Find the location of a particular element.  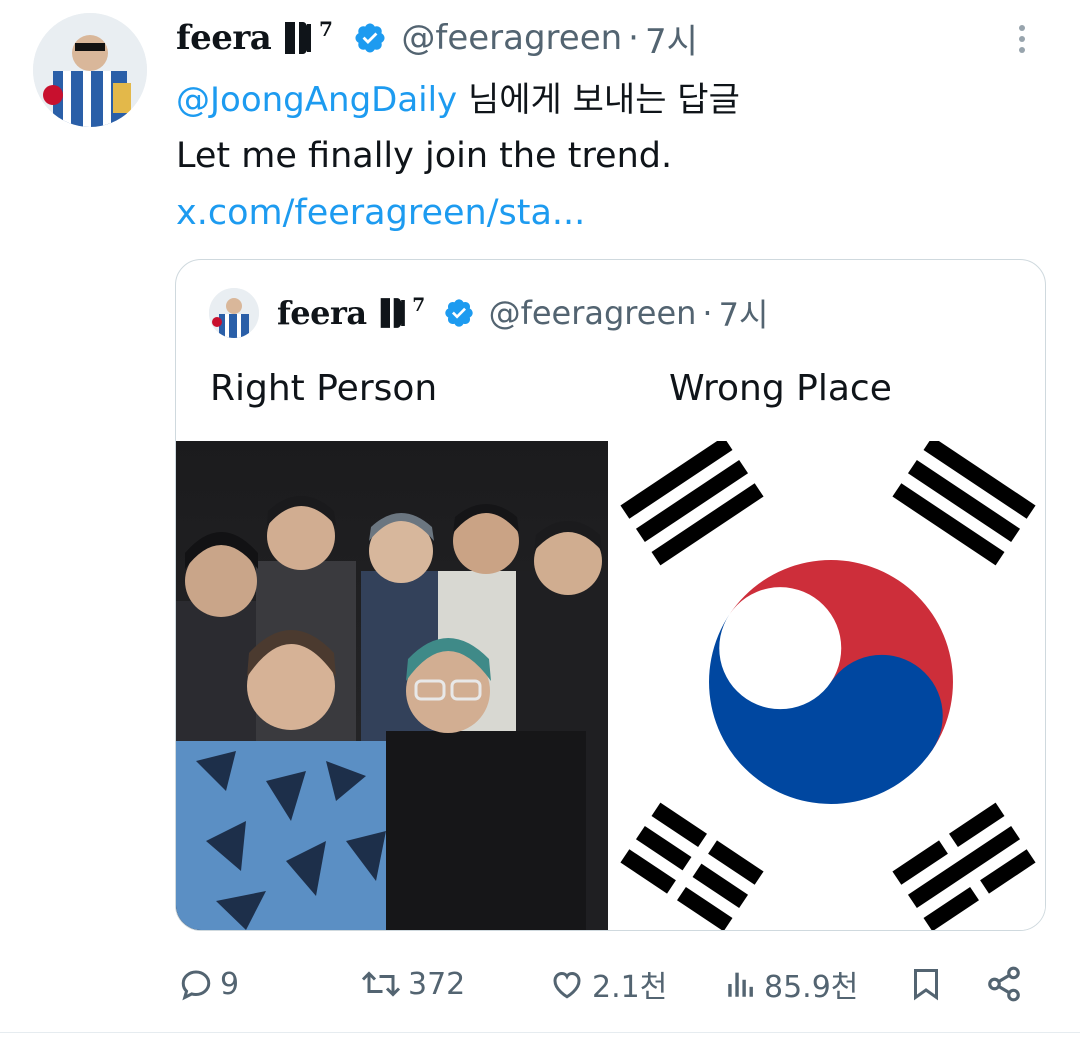

quoted-tweet-header: feera 7 @feeragreen · 7시 is located at coordinates (489, 313).